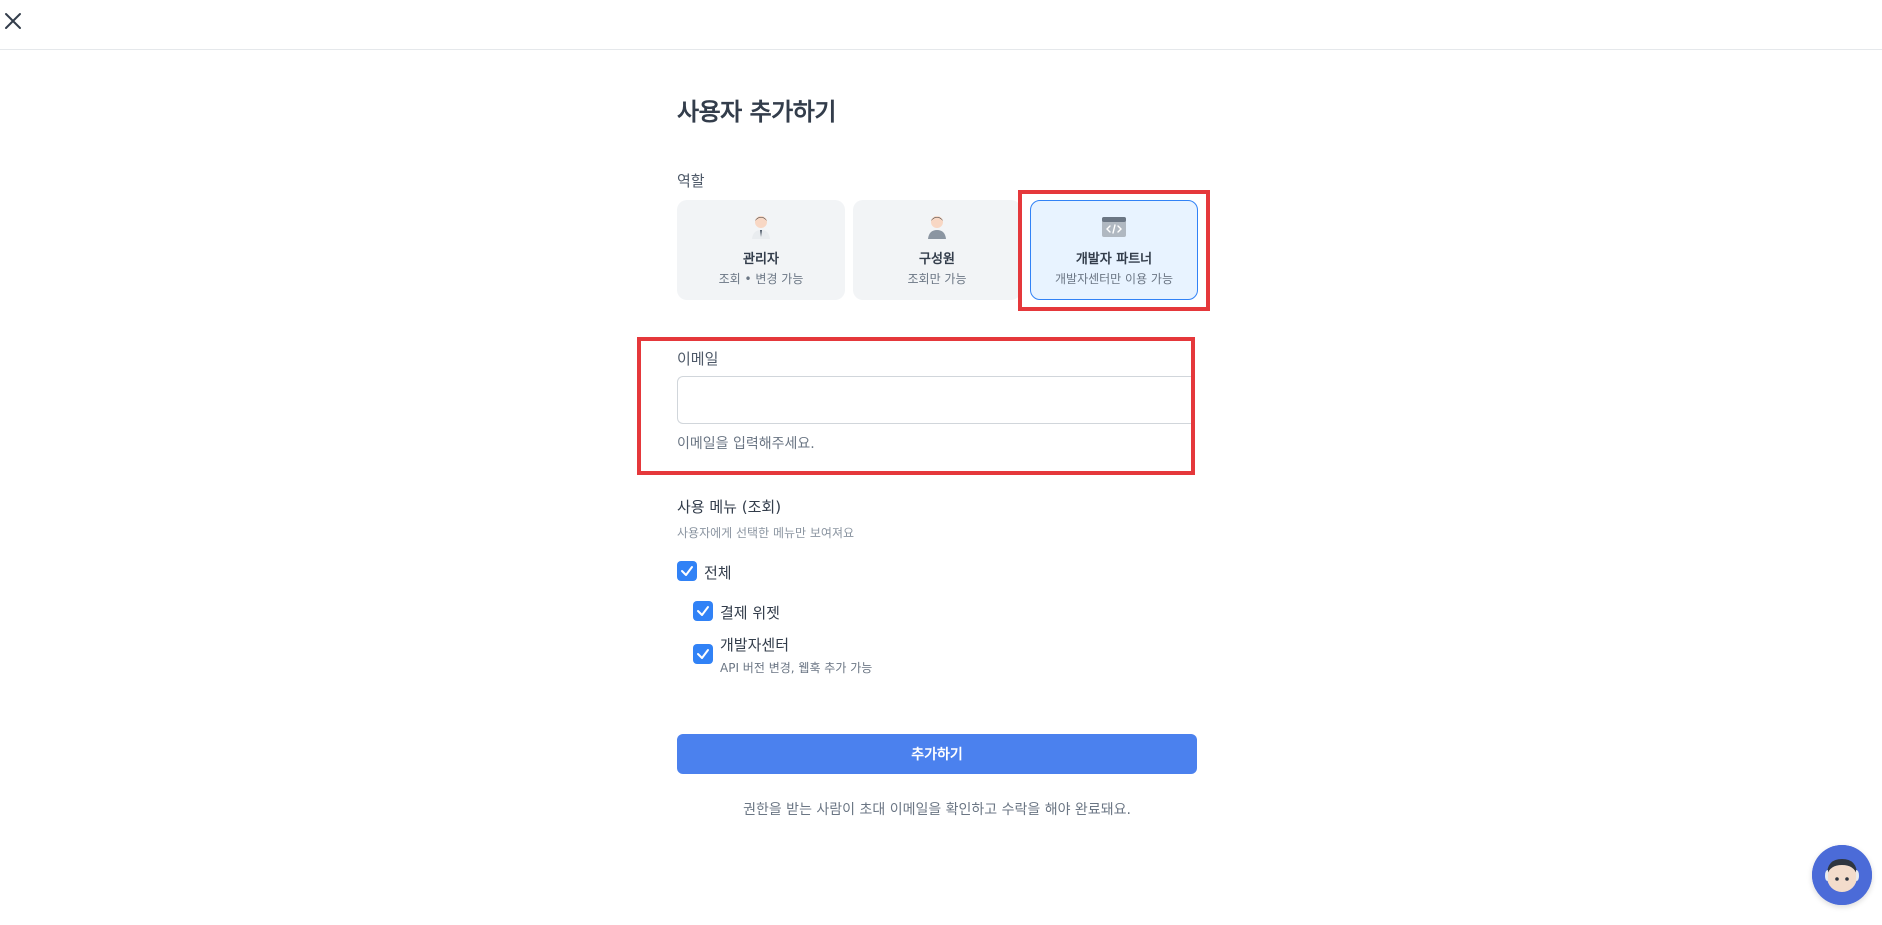 The image size is (1882, 925). What do you see at coordinates (937, 810) in the screenshot?
I see `footer-note: 권한을 받는 사람이 초대 이메일을 확인하고 수락을 해야 완료돼요.` at bounding box center [937, 810].